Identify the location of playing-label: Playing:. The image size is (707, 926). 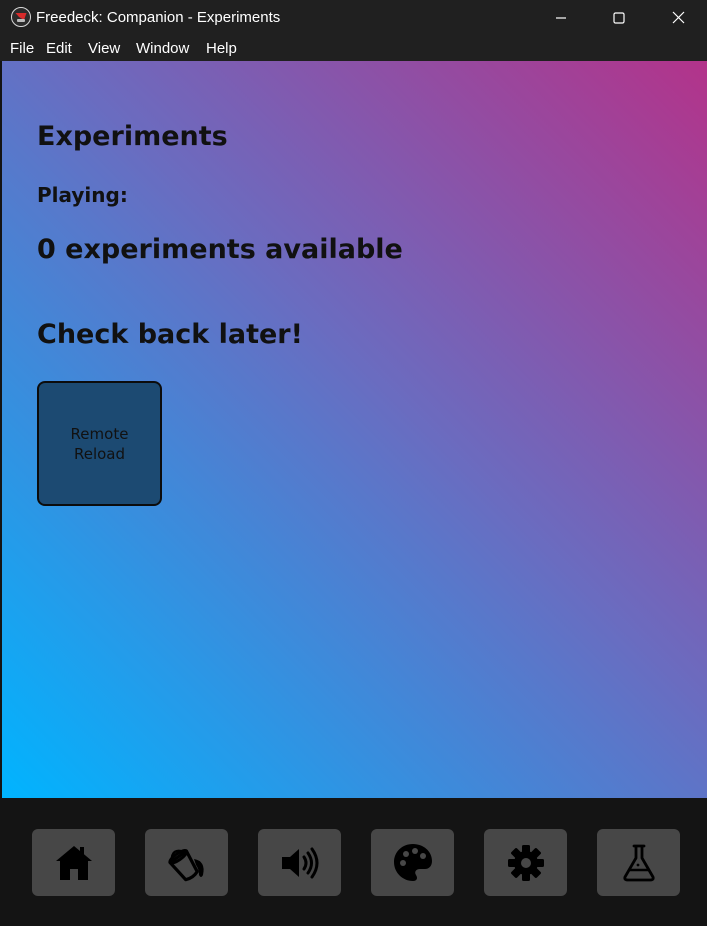
(82, 195).